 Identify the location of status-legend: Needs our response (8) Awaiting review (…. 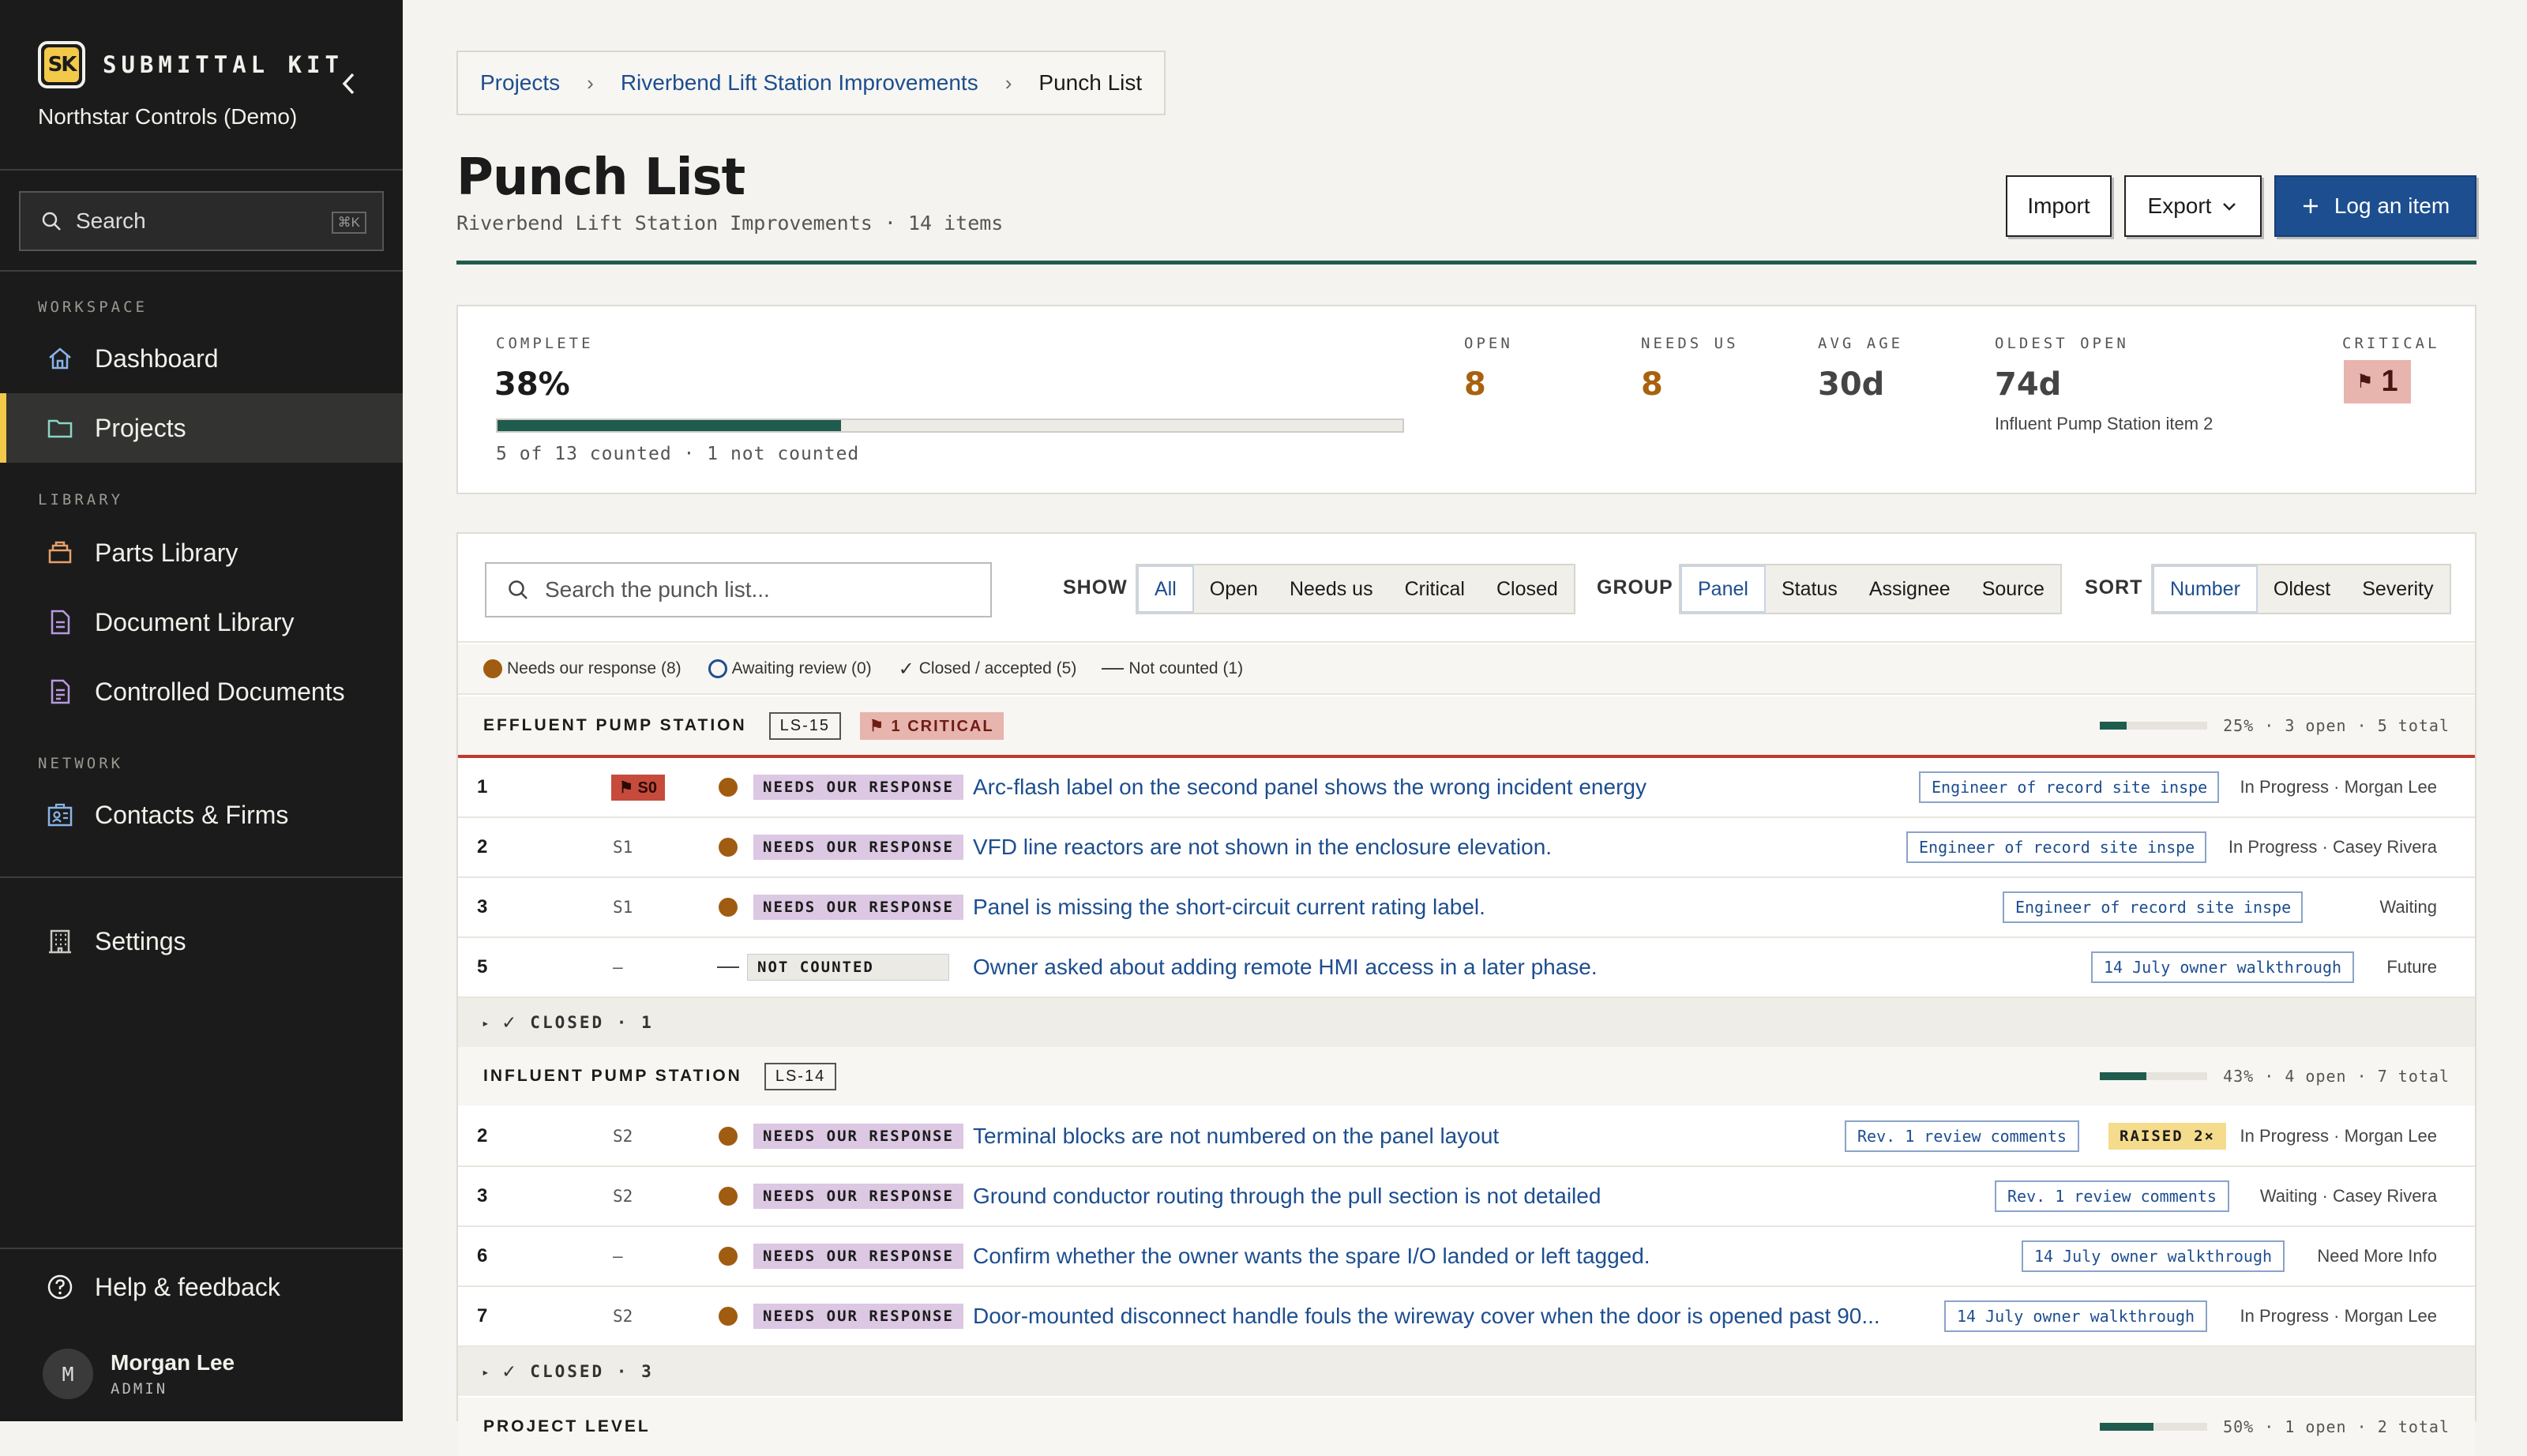
(1466, 669).